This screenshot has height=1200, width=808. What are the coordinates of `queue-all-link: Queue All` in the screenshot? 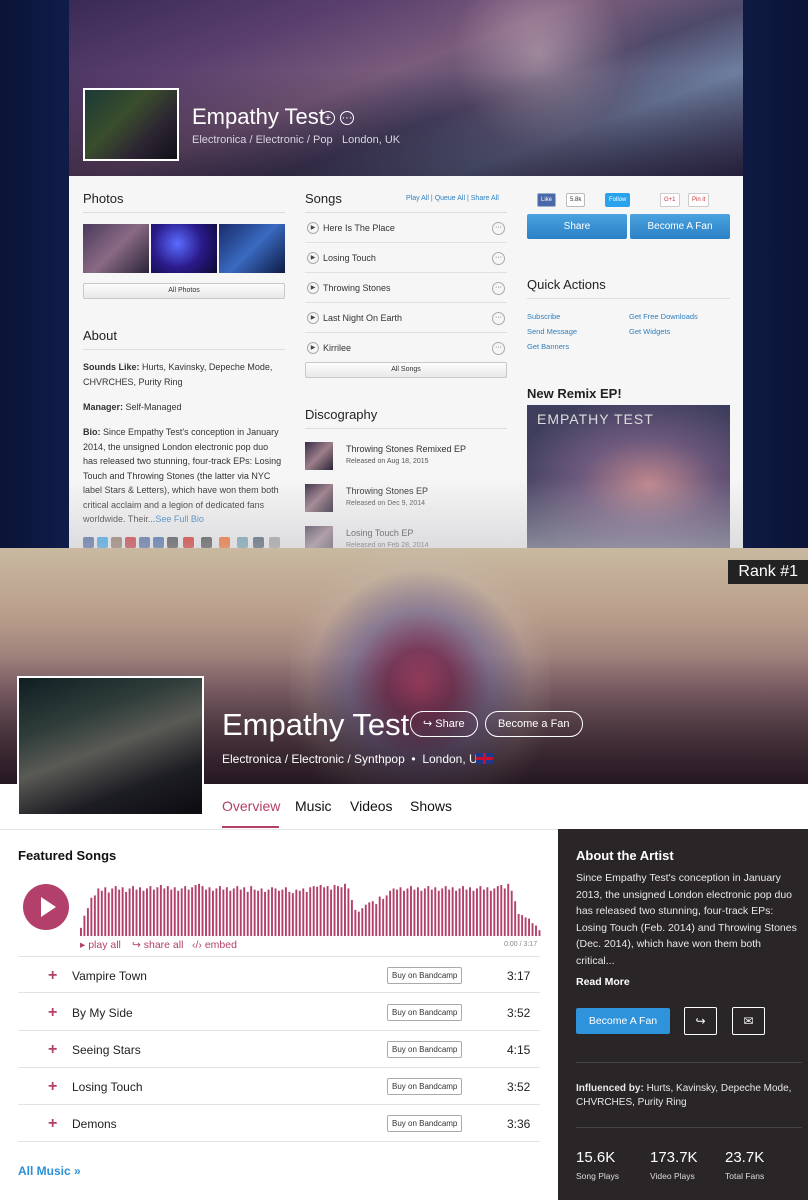 It's located at (450, 198).